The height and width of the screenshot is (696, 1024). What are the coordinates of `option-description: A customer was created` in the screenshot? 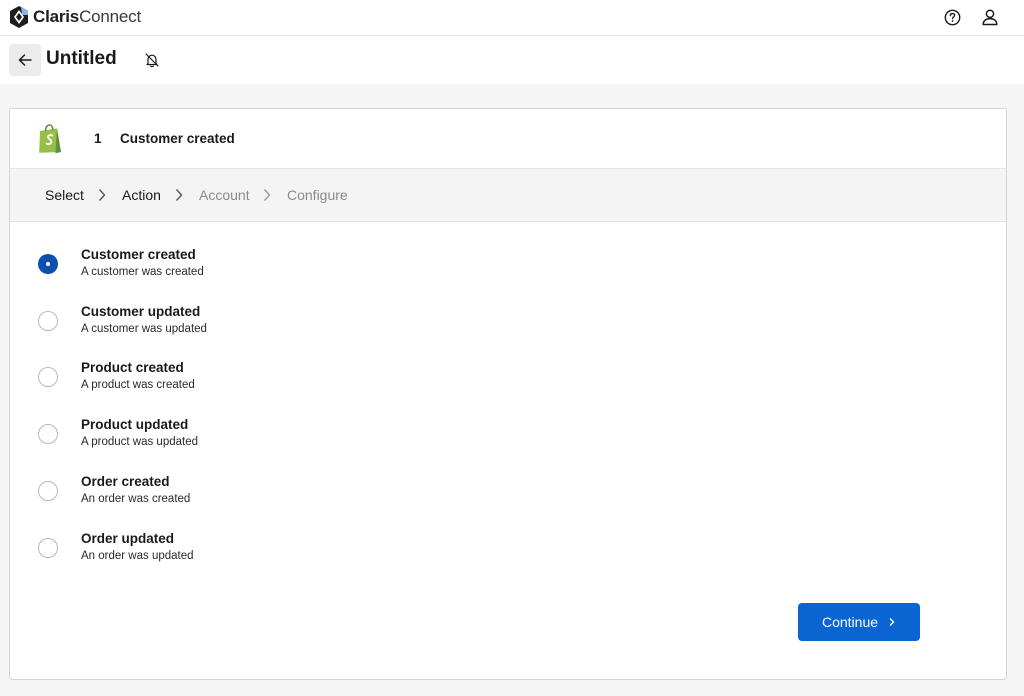 It's located at (142, 272).